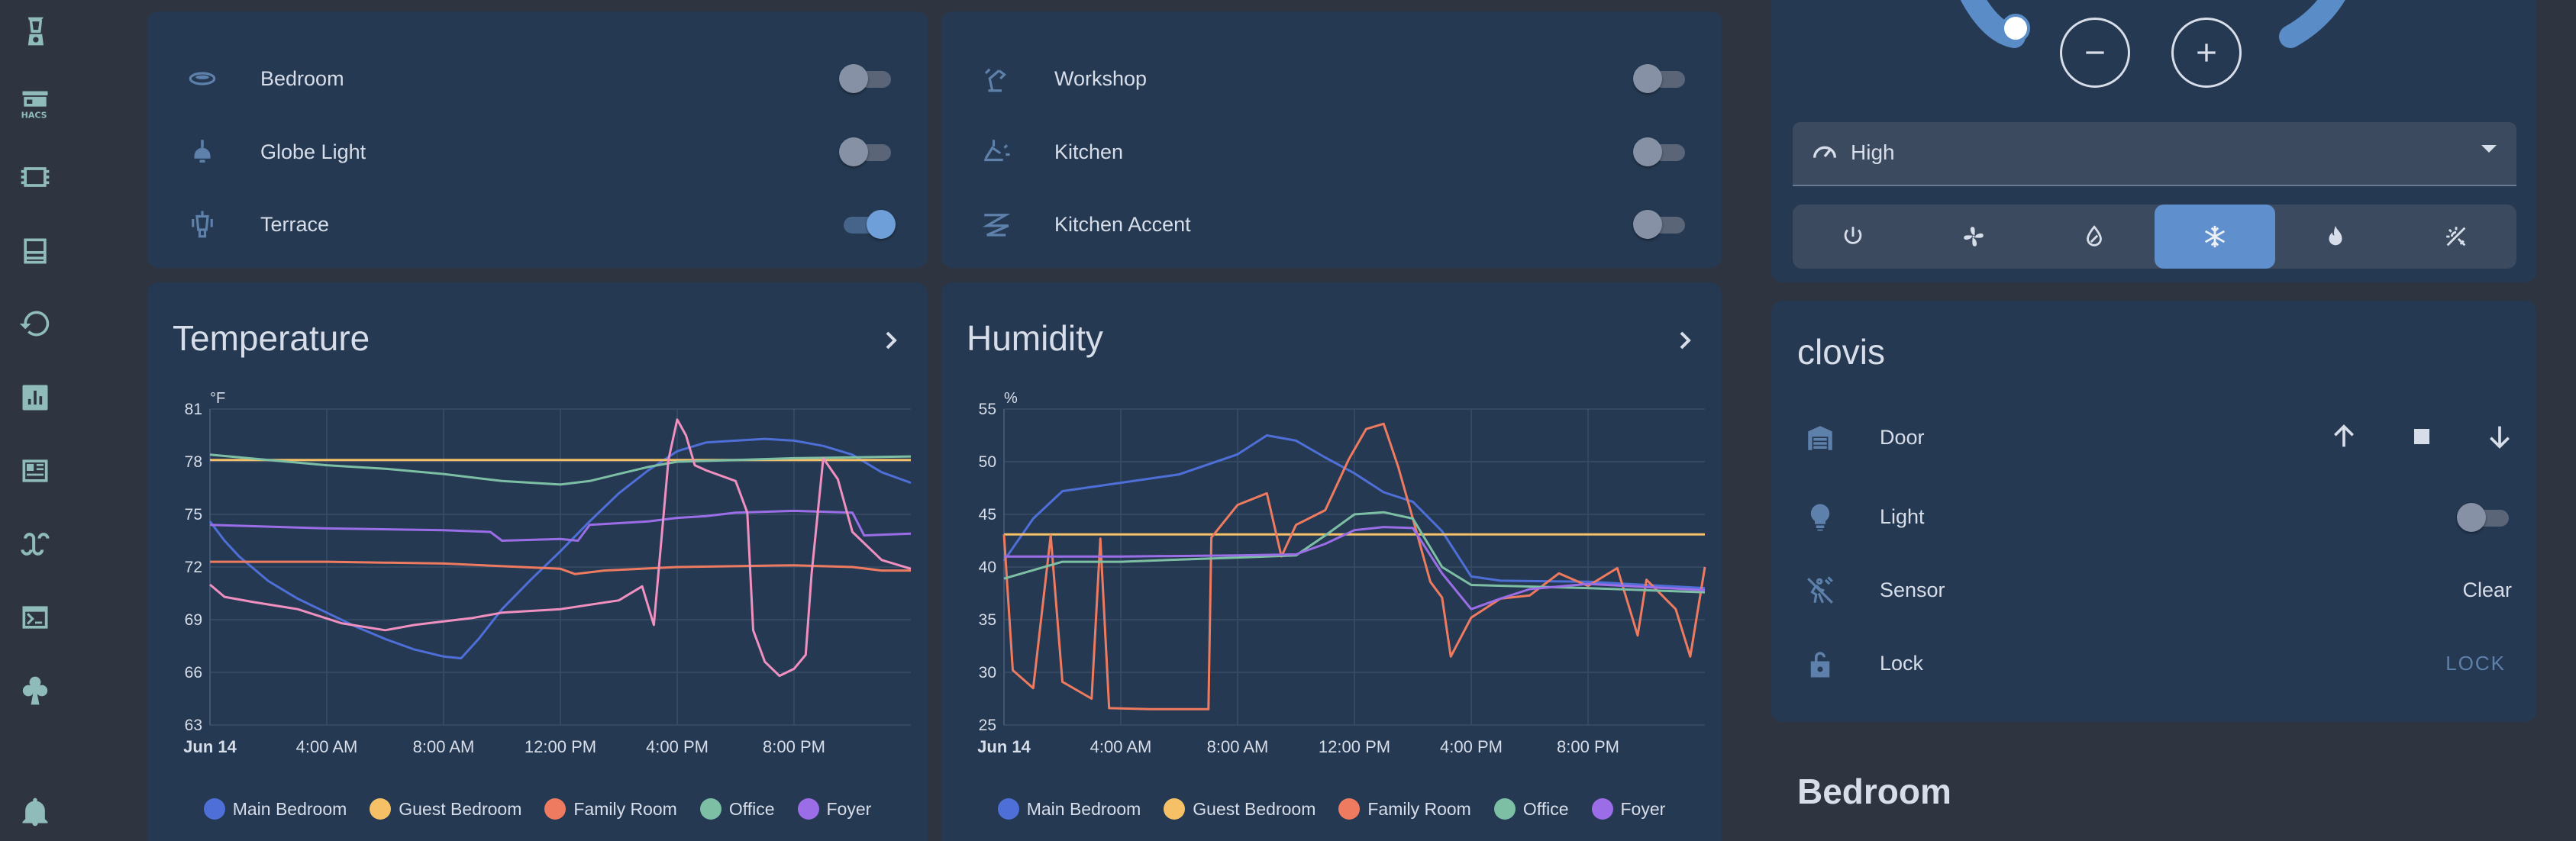  Describe the element at coordinates (35, 812) in the screenshot. I see `bell-icon` at that location.